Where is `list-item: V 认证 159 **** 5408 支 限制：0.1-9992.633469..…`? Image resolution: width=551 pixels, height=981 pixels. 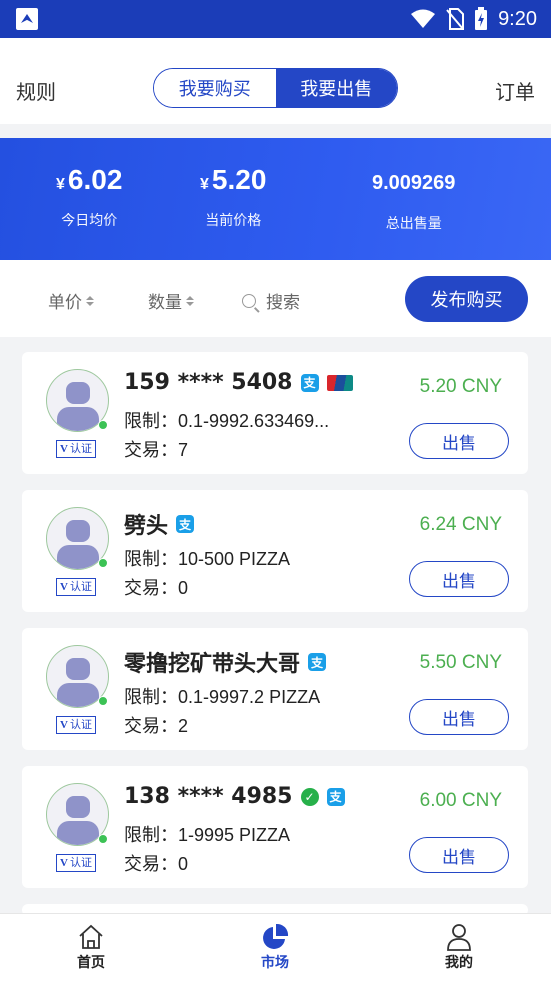
list-item: V 认证 159 **** 5408 支 限制：0.1-9992.633469..… is located at coordinates (275, 413).